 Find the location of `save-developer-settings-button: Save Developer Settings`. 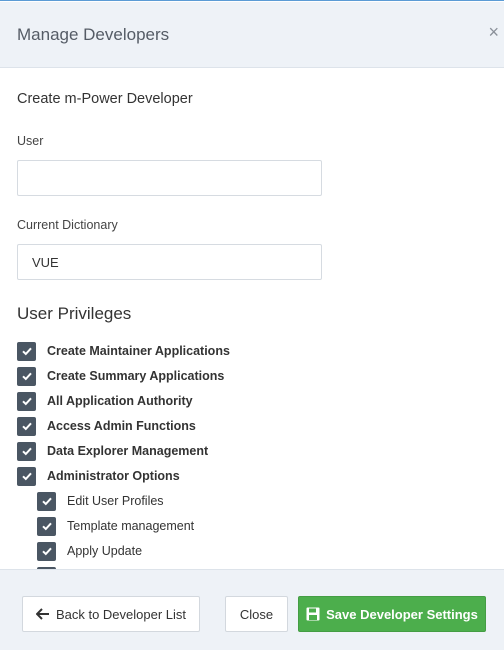

save-developer-settings-button: Save Developer Settings is located at coordinates (392, 614).